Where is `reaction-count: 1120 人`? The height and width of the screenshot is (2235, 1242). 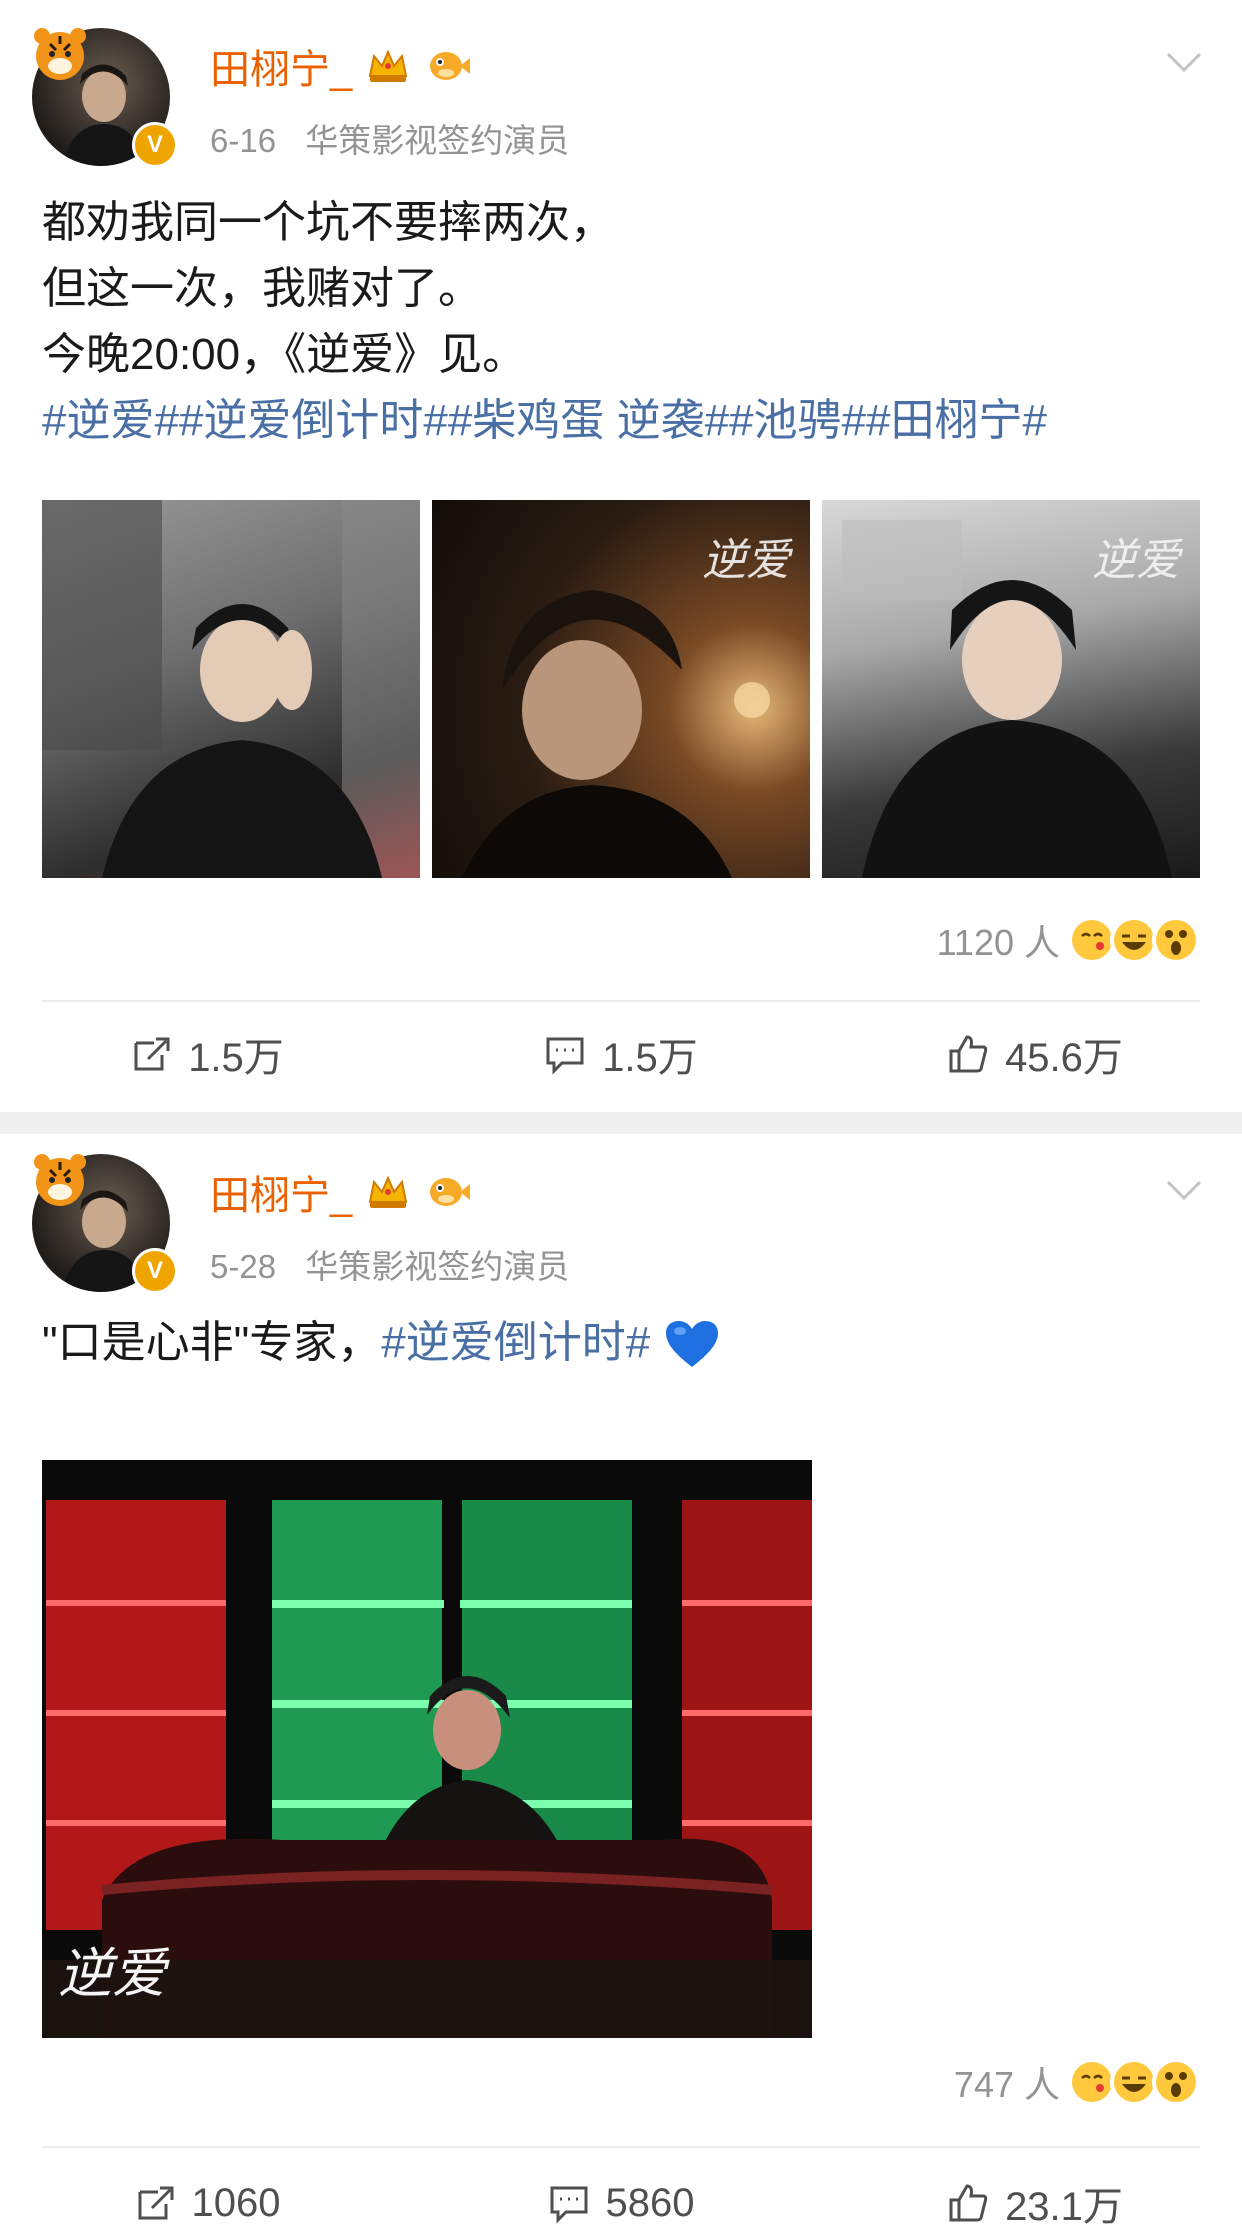 reaction-count: 1120 人 is located at coordinates (998, 942).